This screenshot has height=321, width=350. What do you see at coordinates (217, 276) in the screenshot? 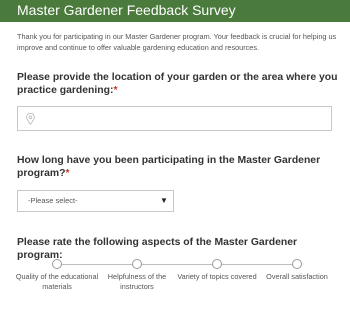
I see `rating-option-label: Variety of topics covered` at bounding box center [217, 276].